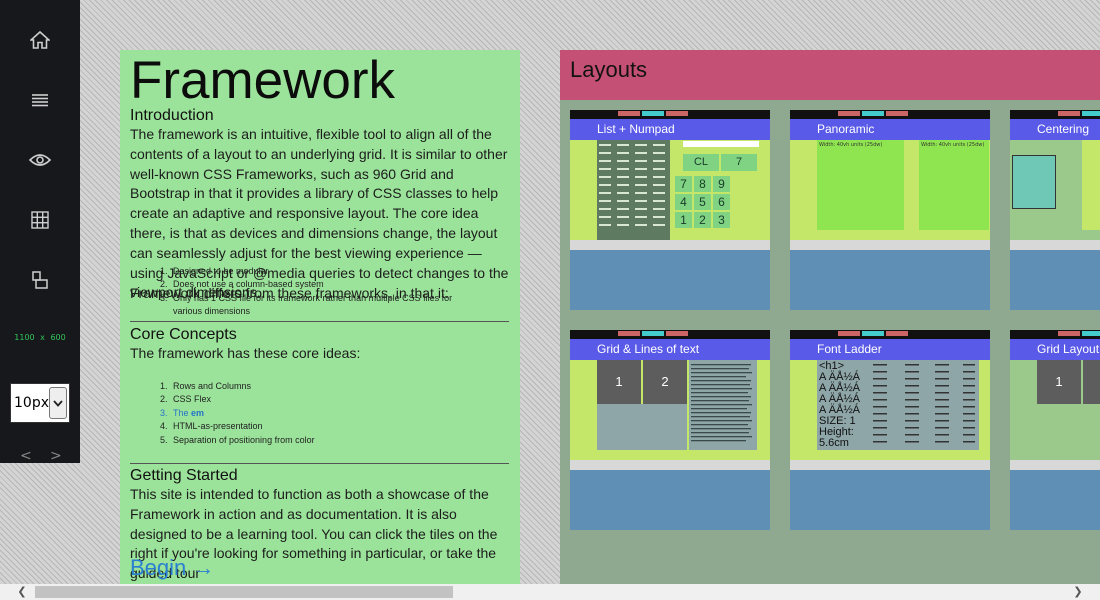  Describe the element at coordinates (1091, 185) in the screenshot. I see `side-panel` at that location.